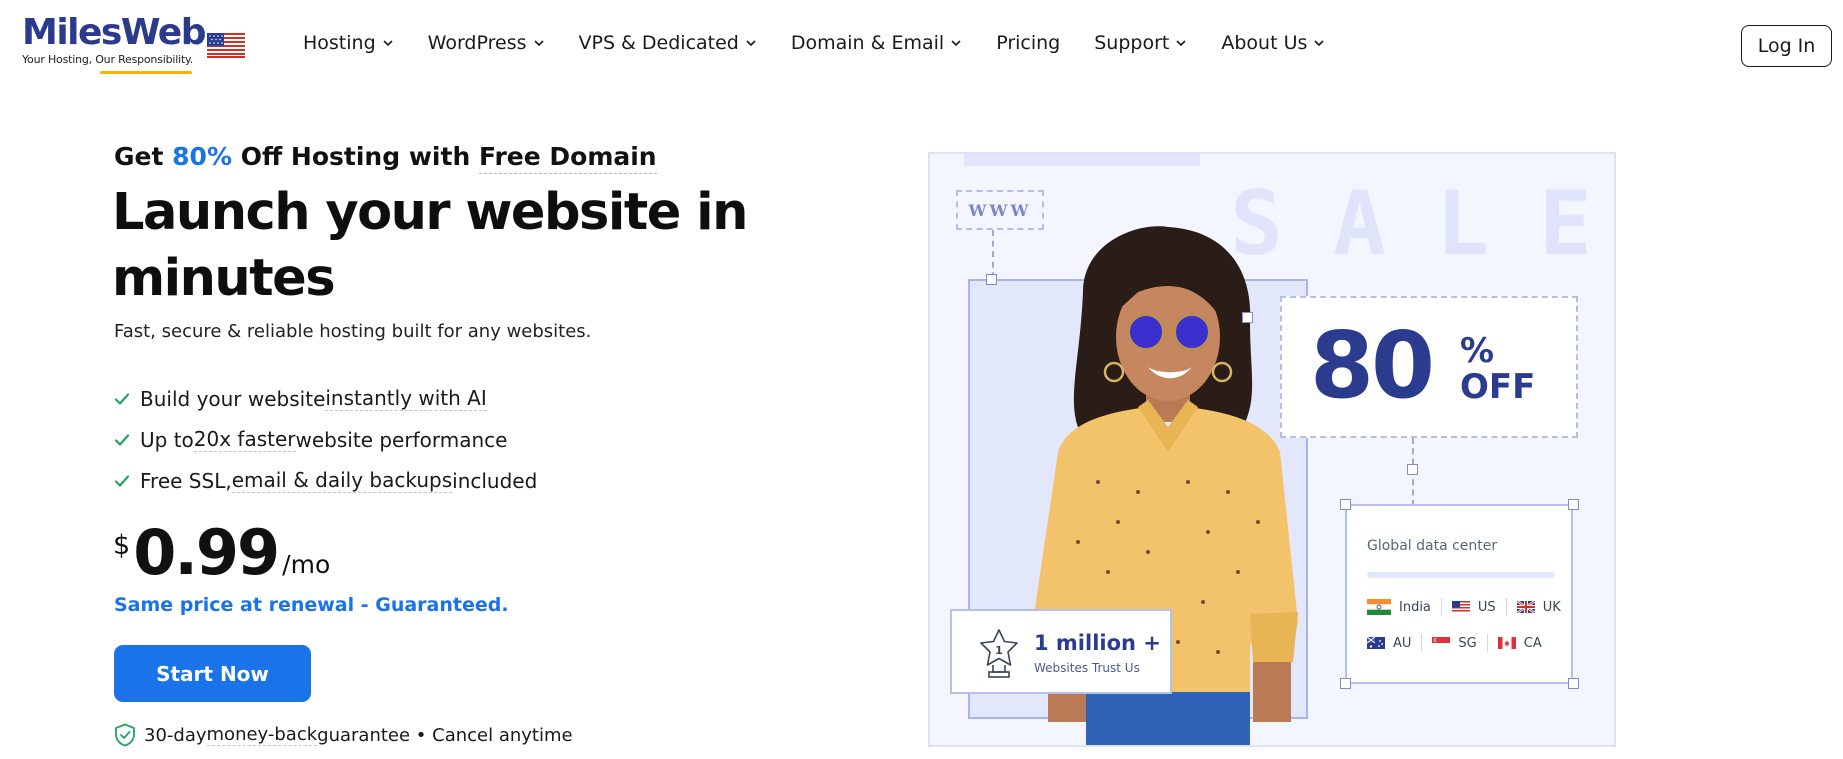 Image resolution: width=1843 pixels, height=759 pixels. I want to click on promo-line: Get 80% Off Hosting with Free Domain, so click(385, 158).